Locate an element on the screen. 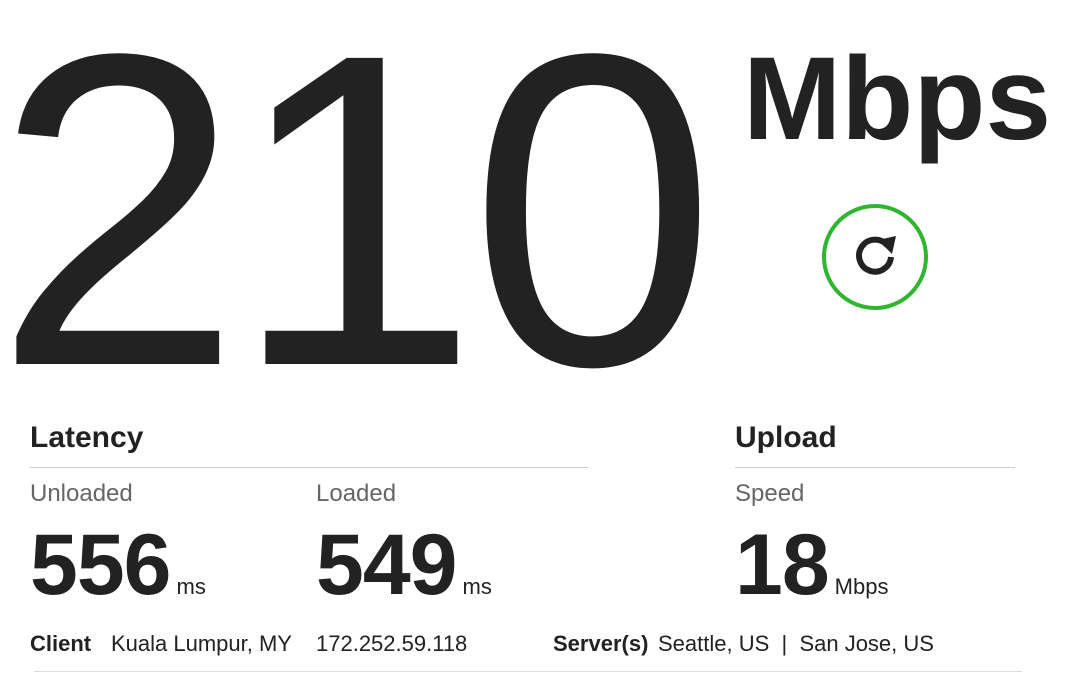 The image size is (1067, 674). upload-speed-value: 18 is located at coordinates (782, 565).